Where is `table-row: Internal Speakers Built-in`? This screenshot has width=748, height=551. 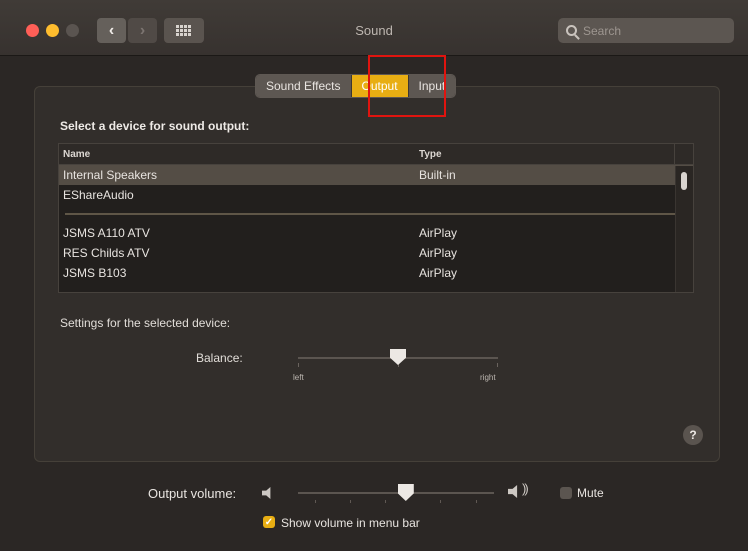
table-row: Internal Speakers Built-in is located at coordinates (376, 175).